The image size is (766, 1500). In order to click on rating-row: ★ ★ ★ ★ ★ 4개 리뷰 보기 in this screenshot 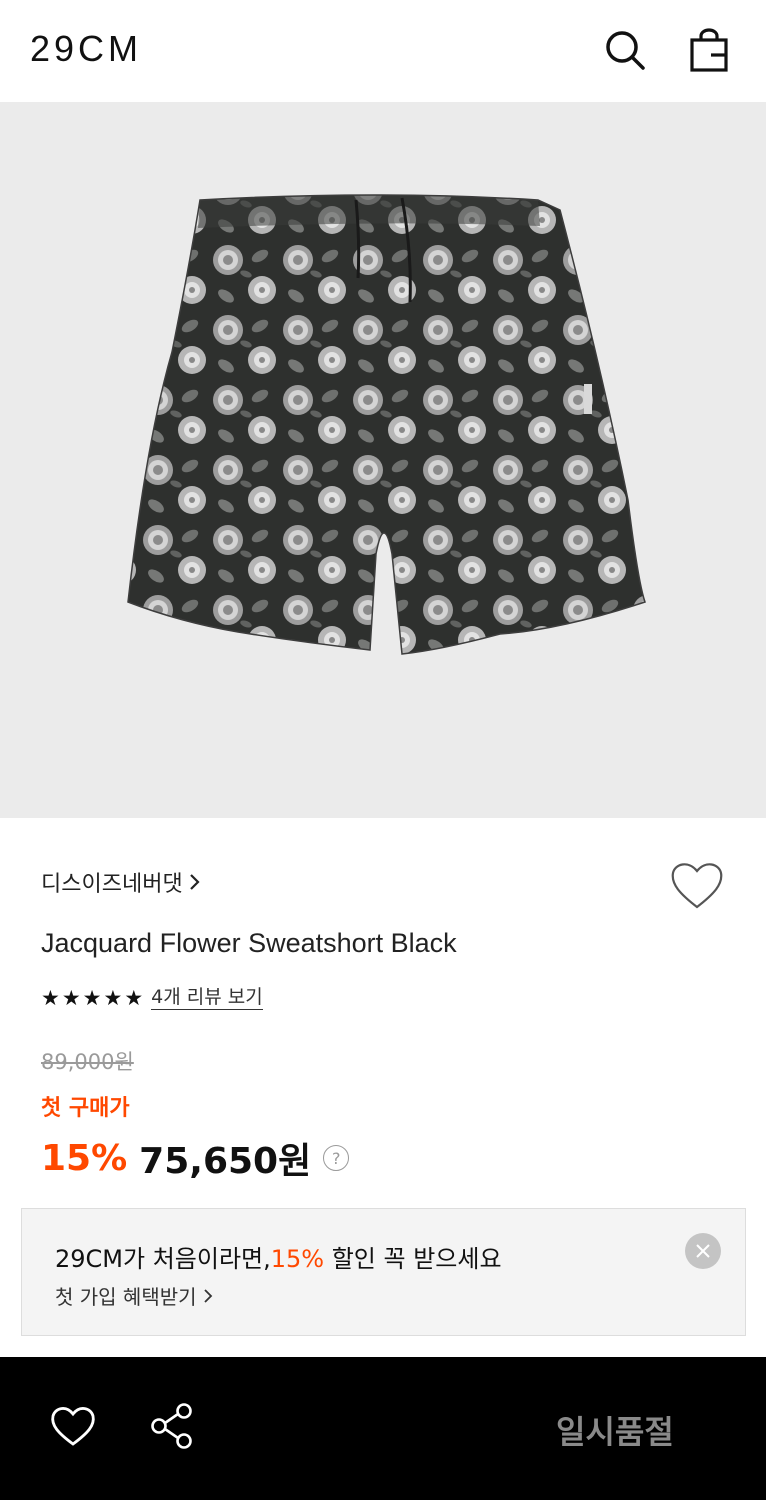, I will do `click(152, 998)`.